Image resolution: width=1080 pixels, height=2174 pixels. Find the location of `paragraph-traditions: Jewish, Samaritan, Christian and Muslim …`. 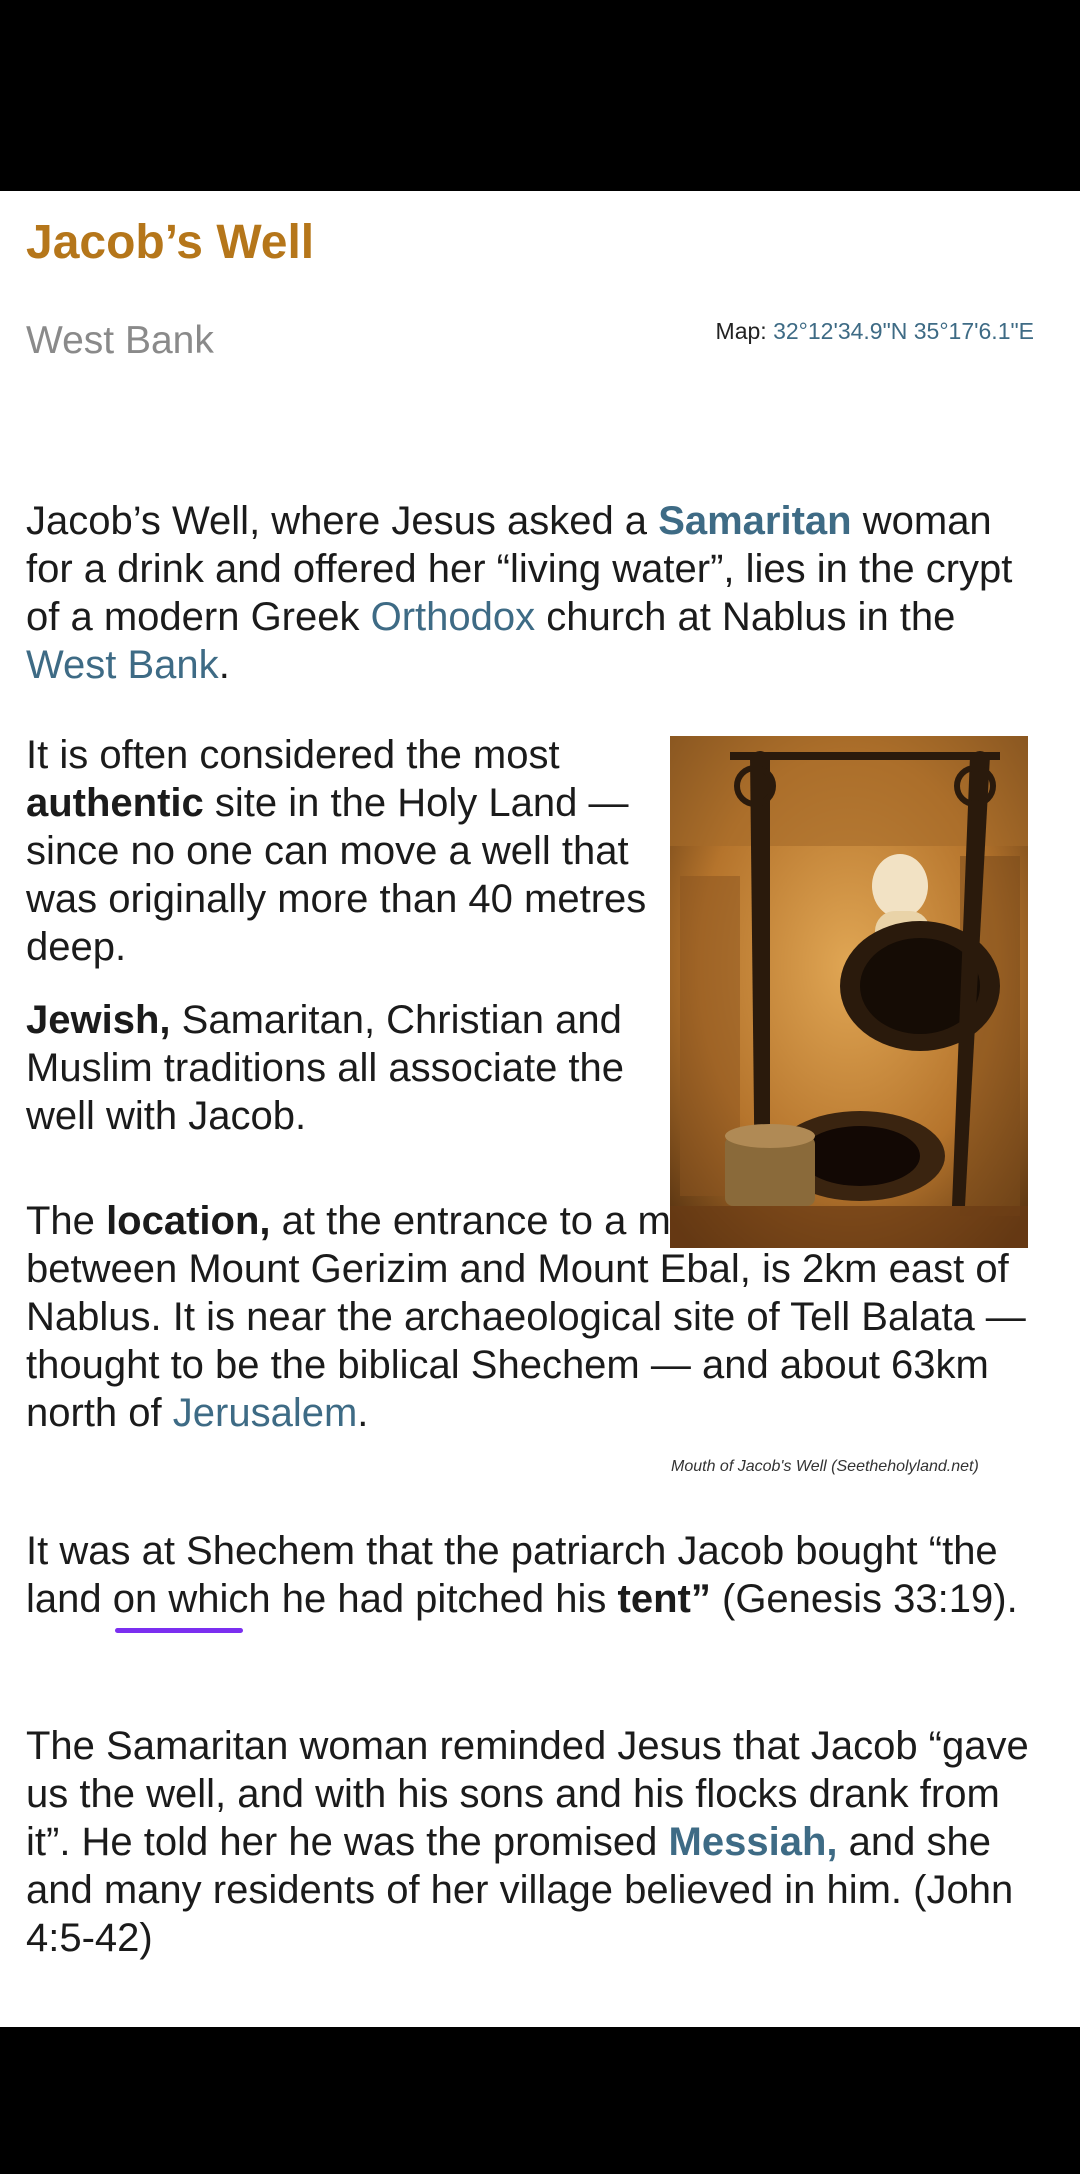

paragraph-traditions: Jewish, Samaritan, Christian and Muslim … is located at coordinates (325, 1068).